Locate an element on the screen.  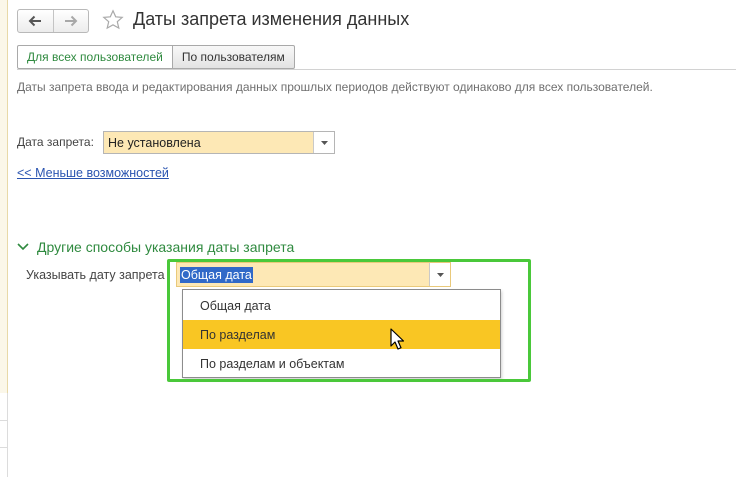
arrow-right-icon is located at coordinates (71, 21).